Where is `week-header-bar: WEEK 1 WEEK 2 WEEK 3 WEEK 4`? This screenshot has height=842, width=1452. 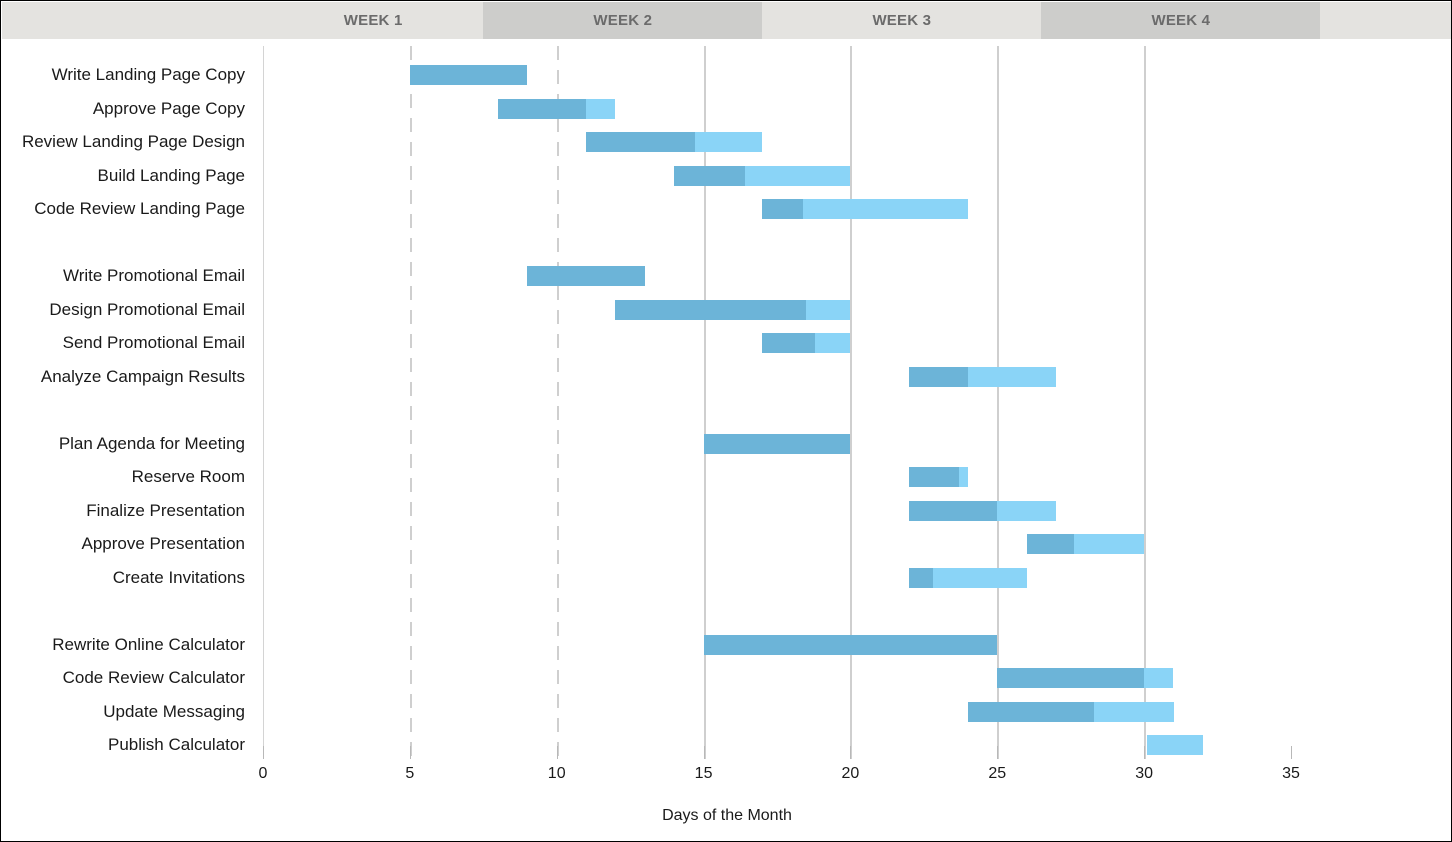
week-header-bar: WEEK 1 WEEK 2 WEEK 3 WEEK 4 is located at coordinates (726, 20).